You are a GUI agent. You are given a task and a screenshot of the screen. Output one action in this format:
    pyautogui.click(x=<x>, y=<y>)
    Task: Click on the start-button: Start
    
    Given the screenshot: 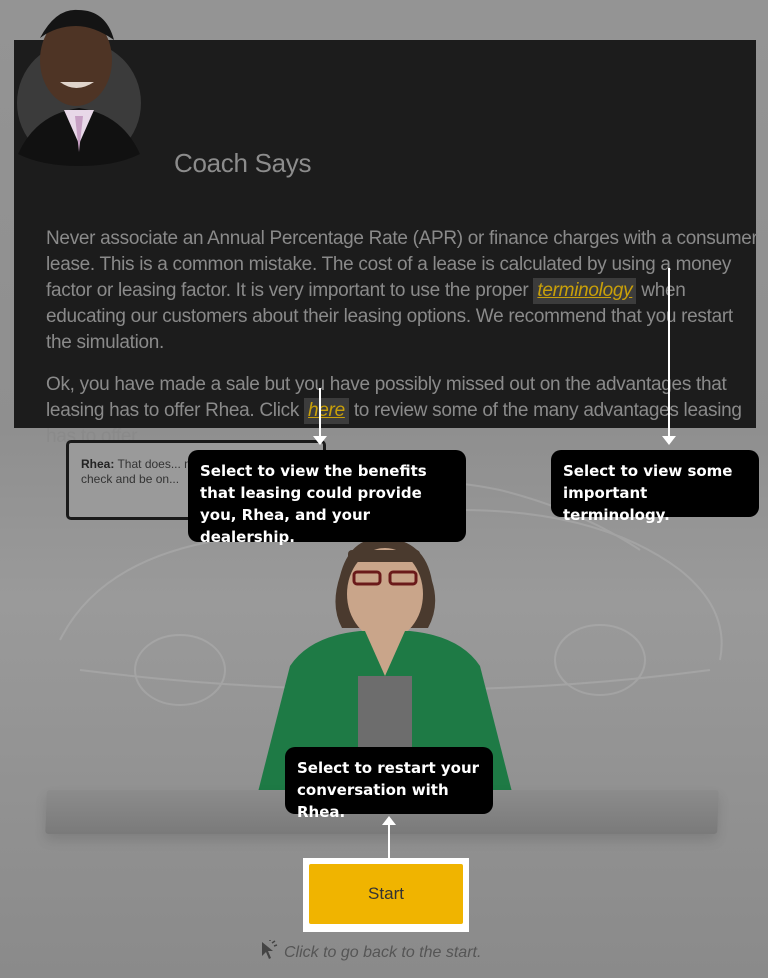 What is the action you would take?
    pyautogui.click(x=386, y=894)
    